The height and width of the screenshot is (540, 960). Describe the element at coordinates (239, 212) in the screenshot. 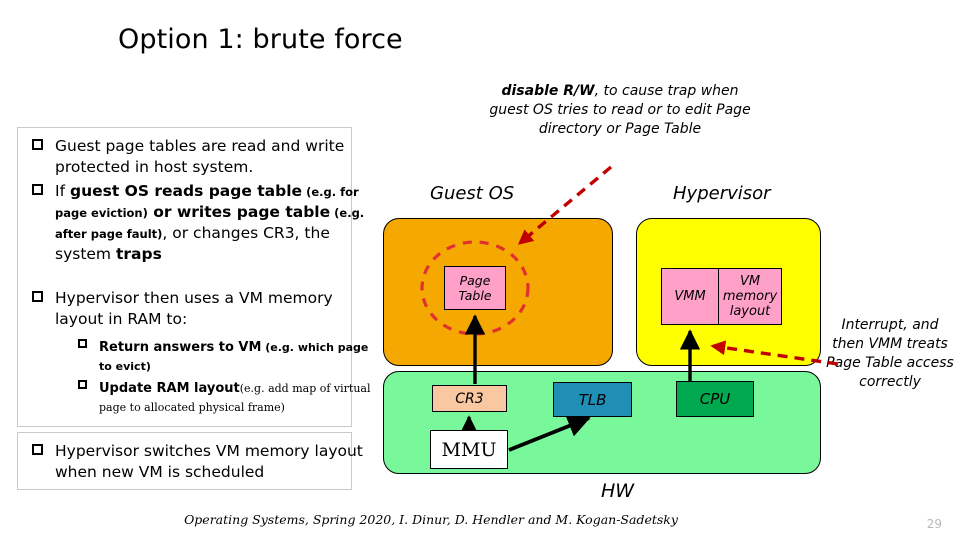

I see `bullet-emphasis-2: or writes page table` at that location.